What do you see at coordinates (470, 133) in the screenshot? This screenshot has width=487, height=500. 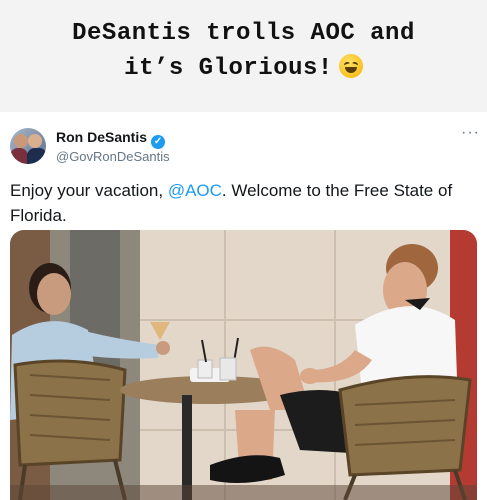 I see `more-options-icon: ···` at bounding box center [470, 133].